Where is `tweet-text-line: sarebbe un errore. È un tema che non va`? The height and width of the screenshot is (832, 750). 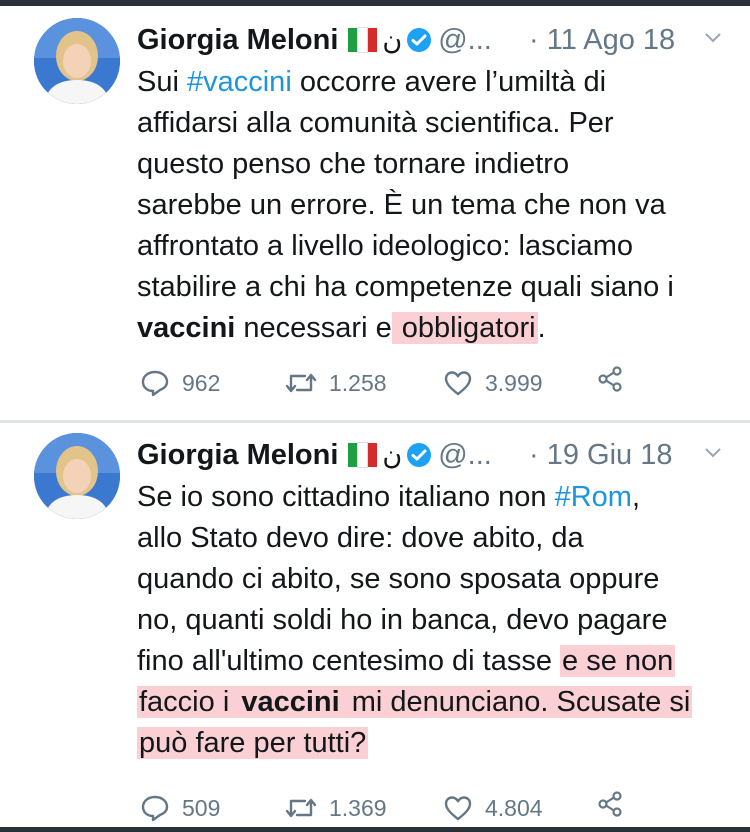
tweet-text-line: sarebbe un errore. È un tema che non va is located at coordinates (439, 205).